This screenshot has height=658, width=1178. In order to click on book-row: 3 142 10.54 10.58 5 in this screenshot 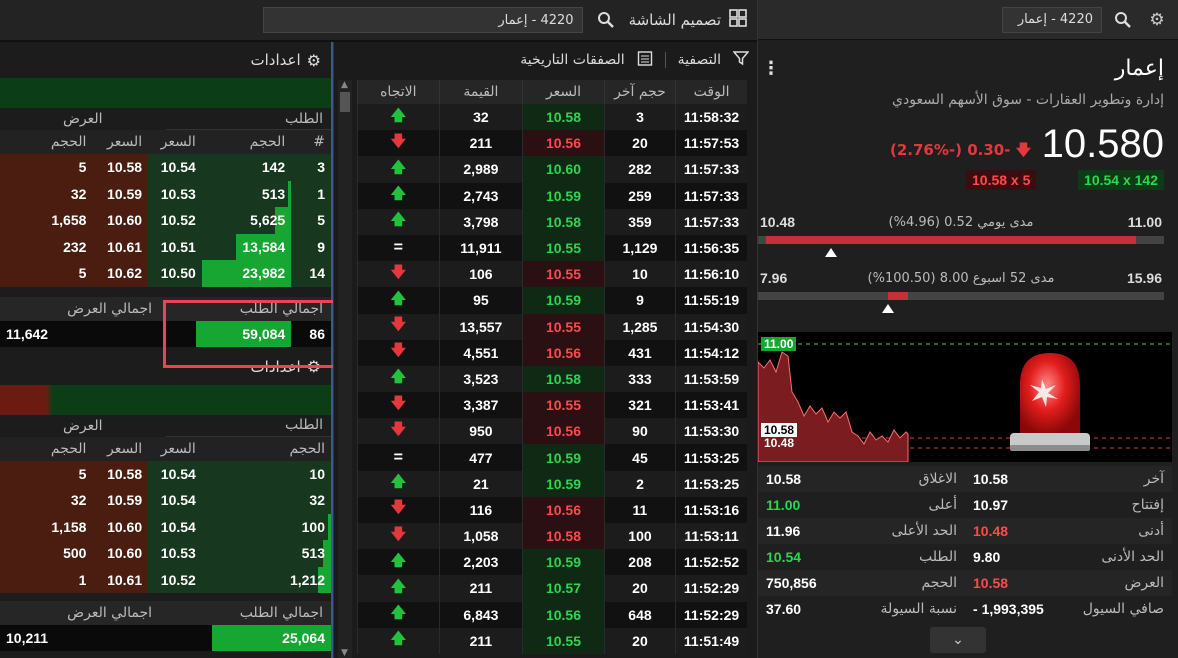, I will do `click(165, 167)`.